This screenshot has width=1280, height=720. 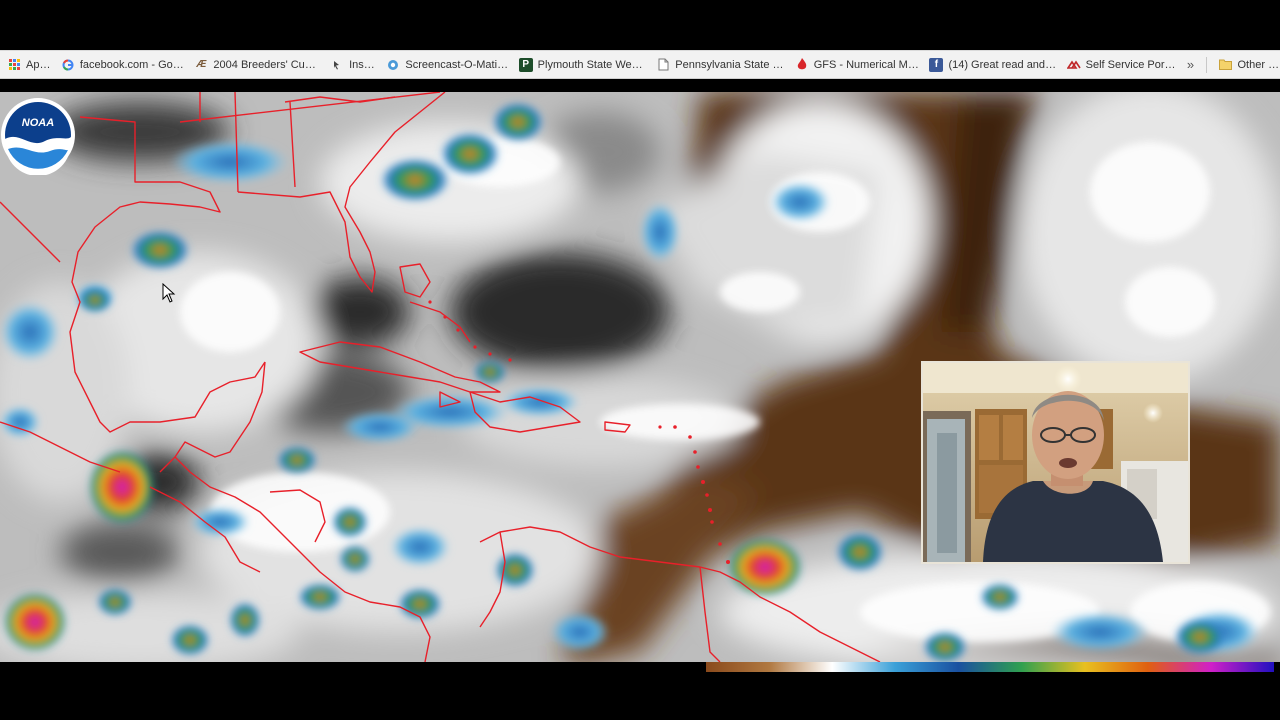 What do you see at coordinates (802, 65) in the screenshot?
I see `gfs-flame-icon` at bounding box center [802, 65].